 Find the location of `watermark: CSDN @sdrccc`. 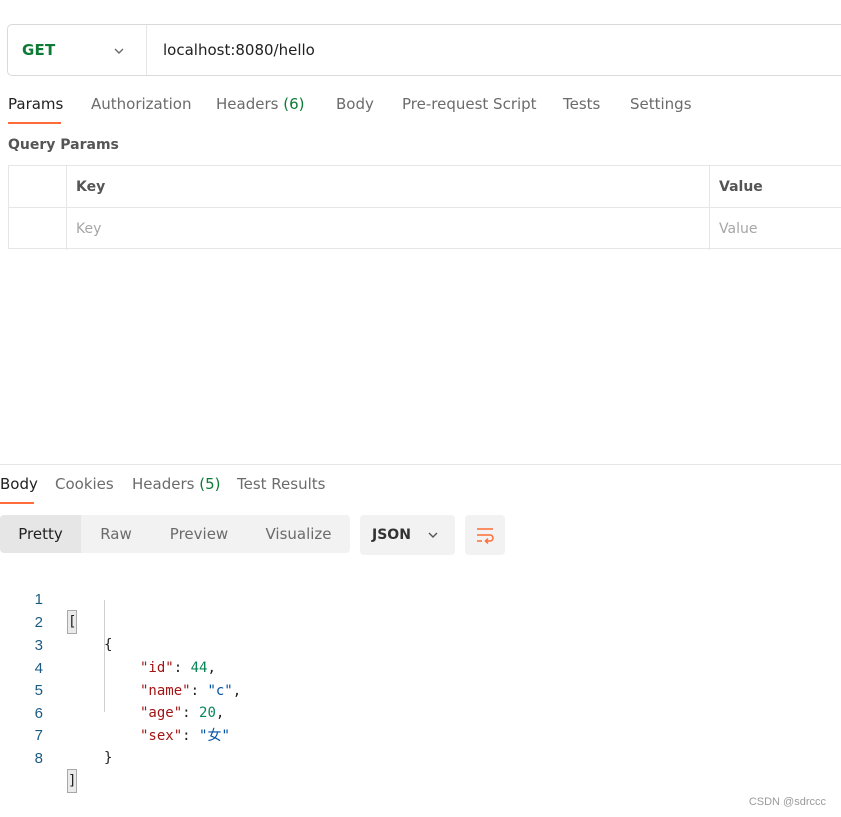

watermark: CSDN @sdrccc is located at coordinates (787, 802).